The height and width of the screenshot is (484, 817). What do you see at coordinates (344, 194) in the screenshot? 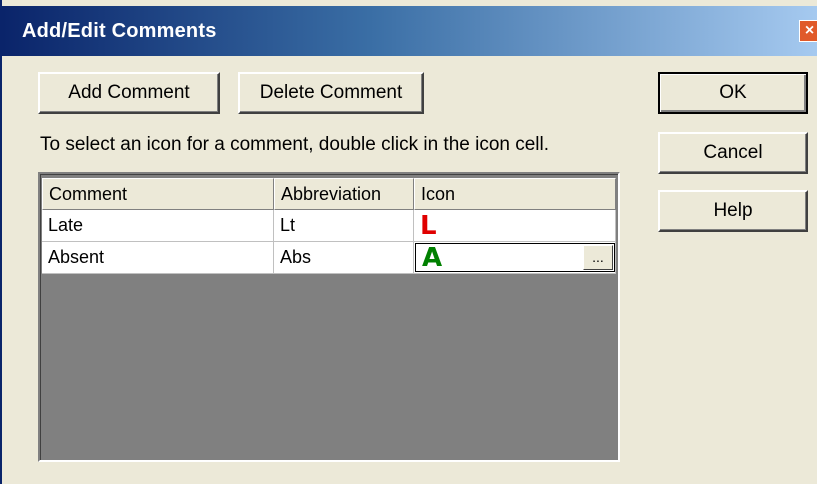
I see `column-header-abbreviation: Abbreviation` at bounding box center [344, 194].